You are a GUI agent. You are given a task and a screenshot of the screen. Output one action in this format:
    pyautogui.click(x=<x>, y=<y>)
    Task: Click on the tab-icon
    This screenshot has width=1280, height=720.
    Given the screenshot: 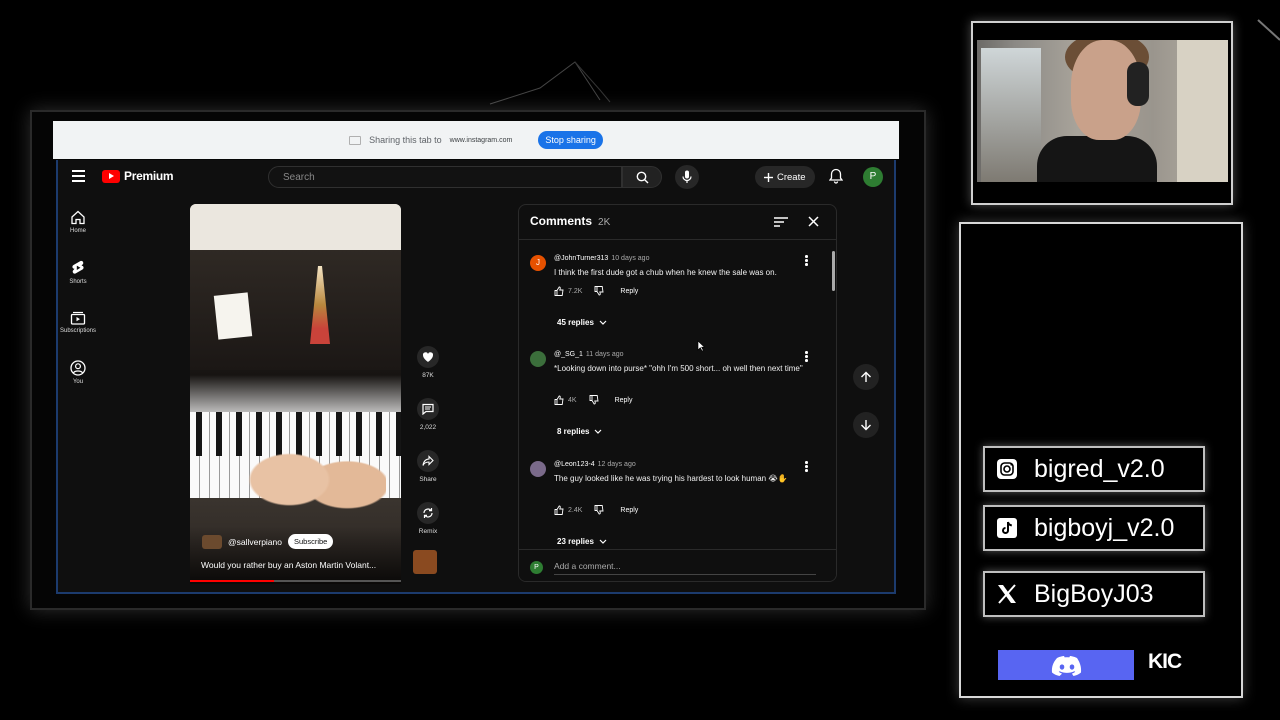 What is the action you would take?
    pyautogui.click(x=355, y=140)
    